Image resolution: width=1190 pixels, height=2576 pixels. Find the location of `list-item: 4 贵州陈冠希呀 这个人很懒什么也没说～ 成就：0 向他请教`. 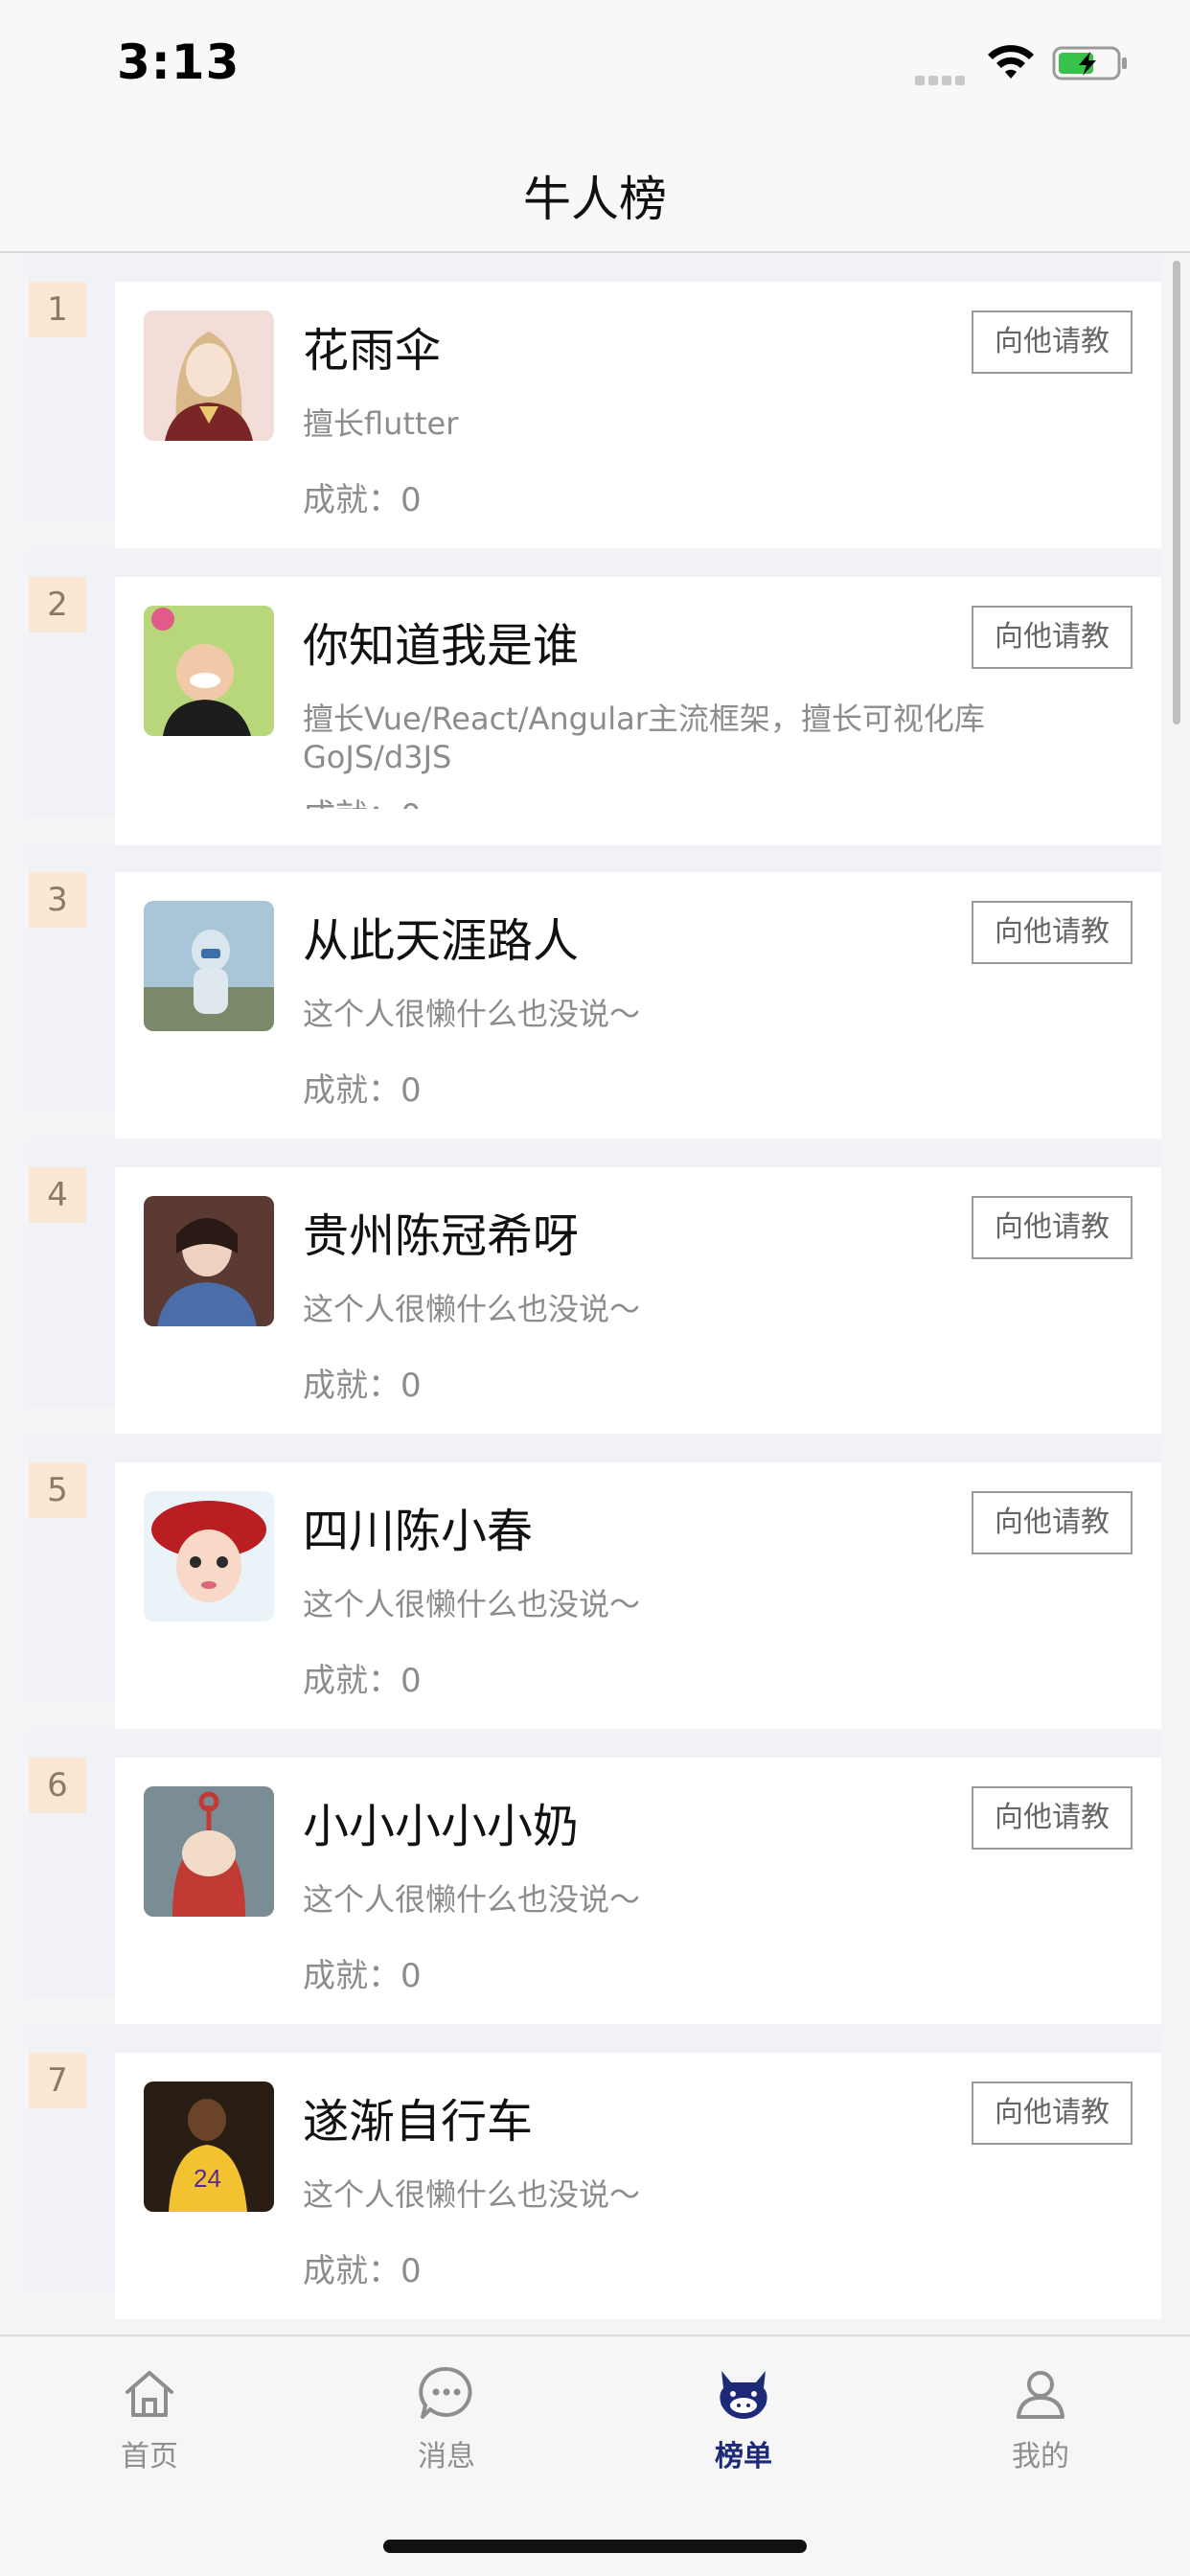

list-item: 4 贵州陈冠希呀 这个人很懒什么也没说～ 成就：0 向他请教 is located at coordinates (595, 1287).